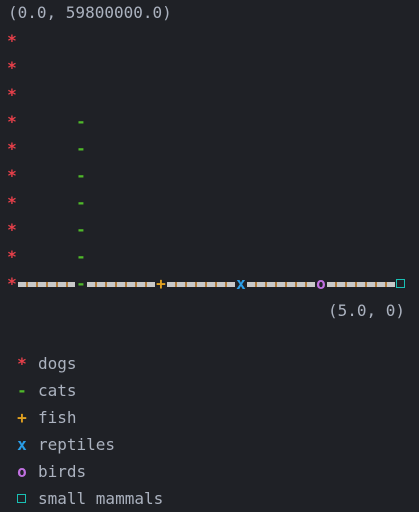 The width and height of the screenshot is (419, 512). Describe the element at coordinates (22, 363) in the screenshot. I see `legend-marker-dogs: *` at that location.